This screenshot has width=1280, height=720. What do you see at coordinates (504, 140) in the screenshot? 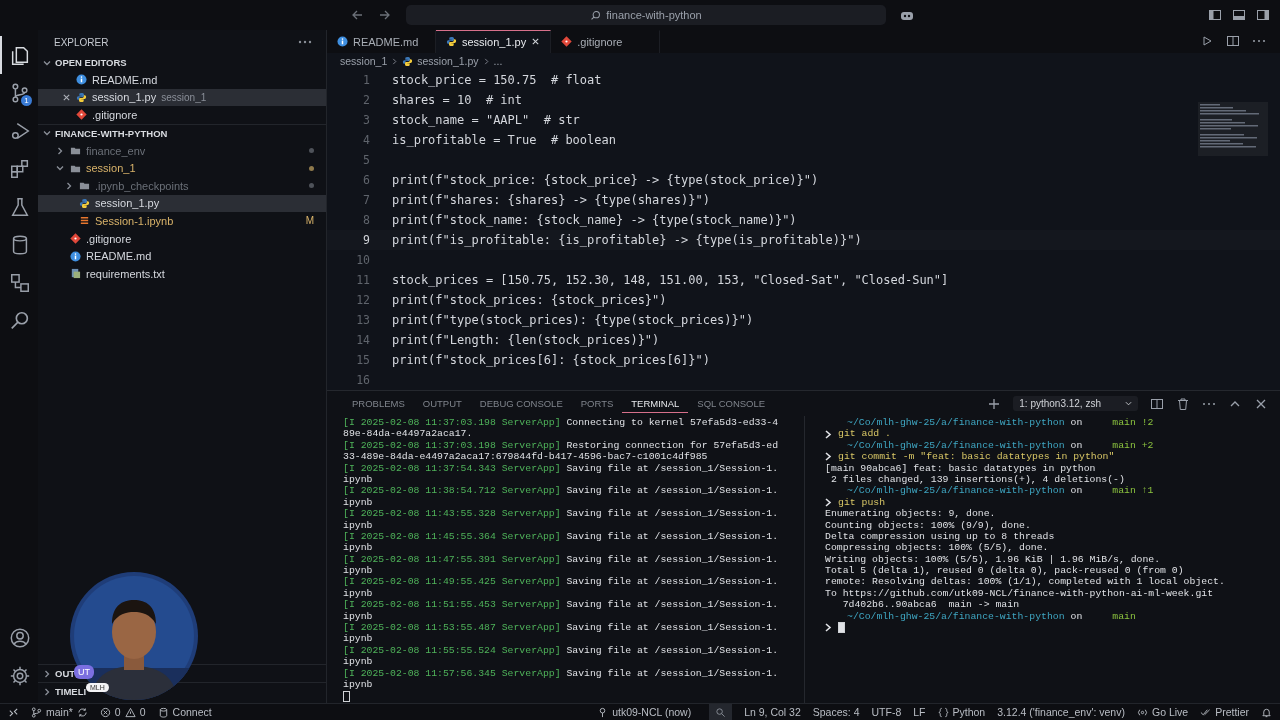
I see `code-line: is_profitable = True # boolean` at bounding box center [504, 140].